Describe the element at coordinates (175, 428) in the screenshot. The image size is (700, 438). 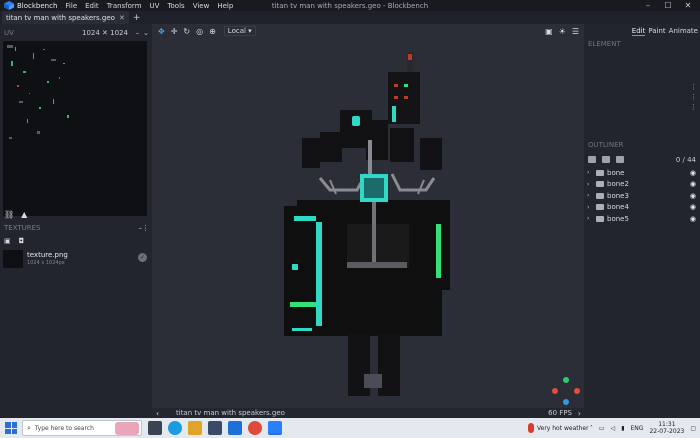
I see `edge-browser-icon` at that location.